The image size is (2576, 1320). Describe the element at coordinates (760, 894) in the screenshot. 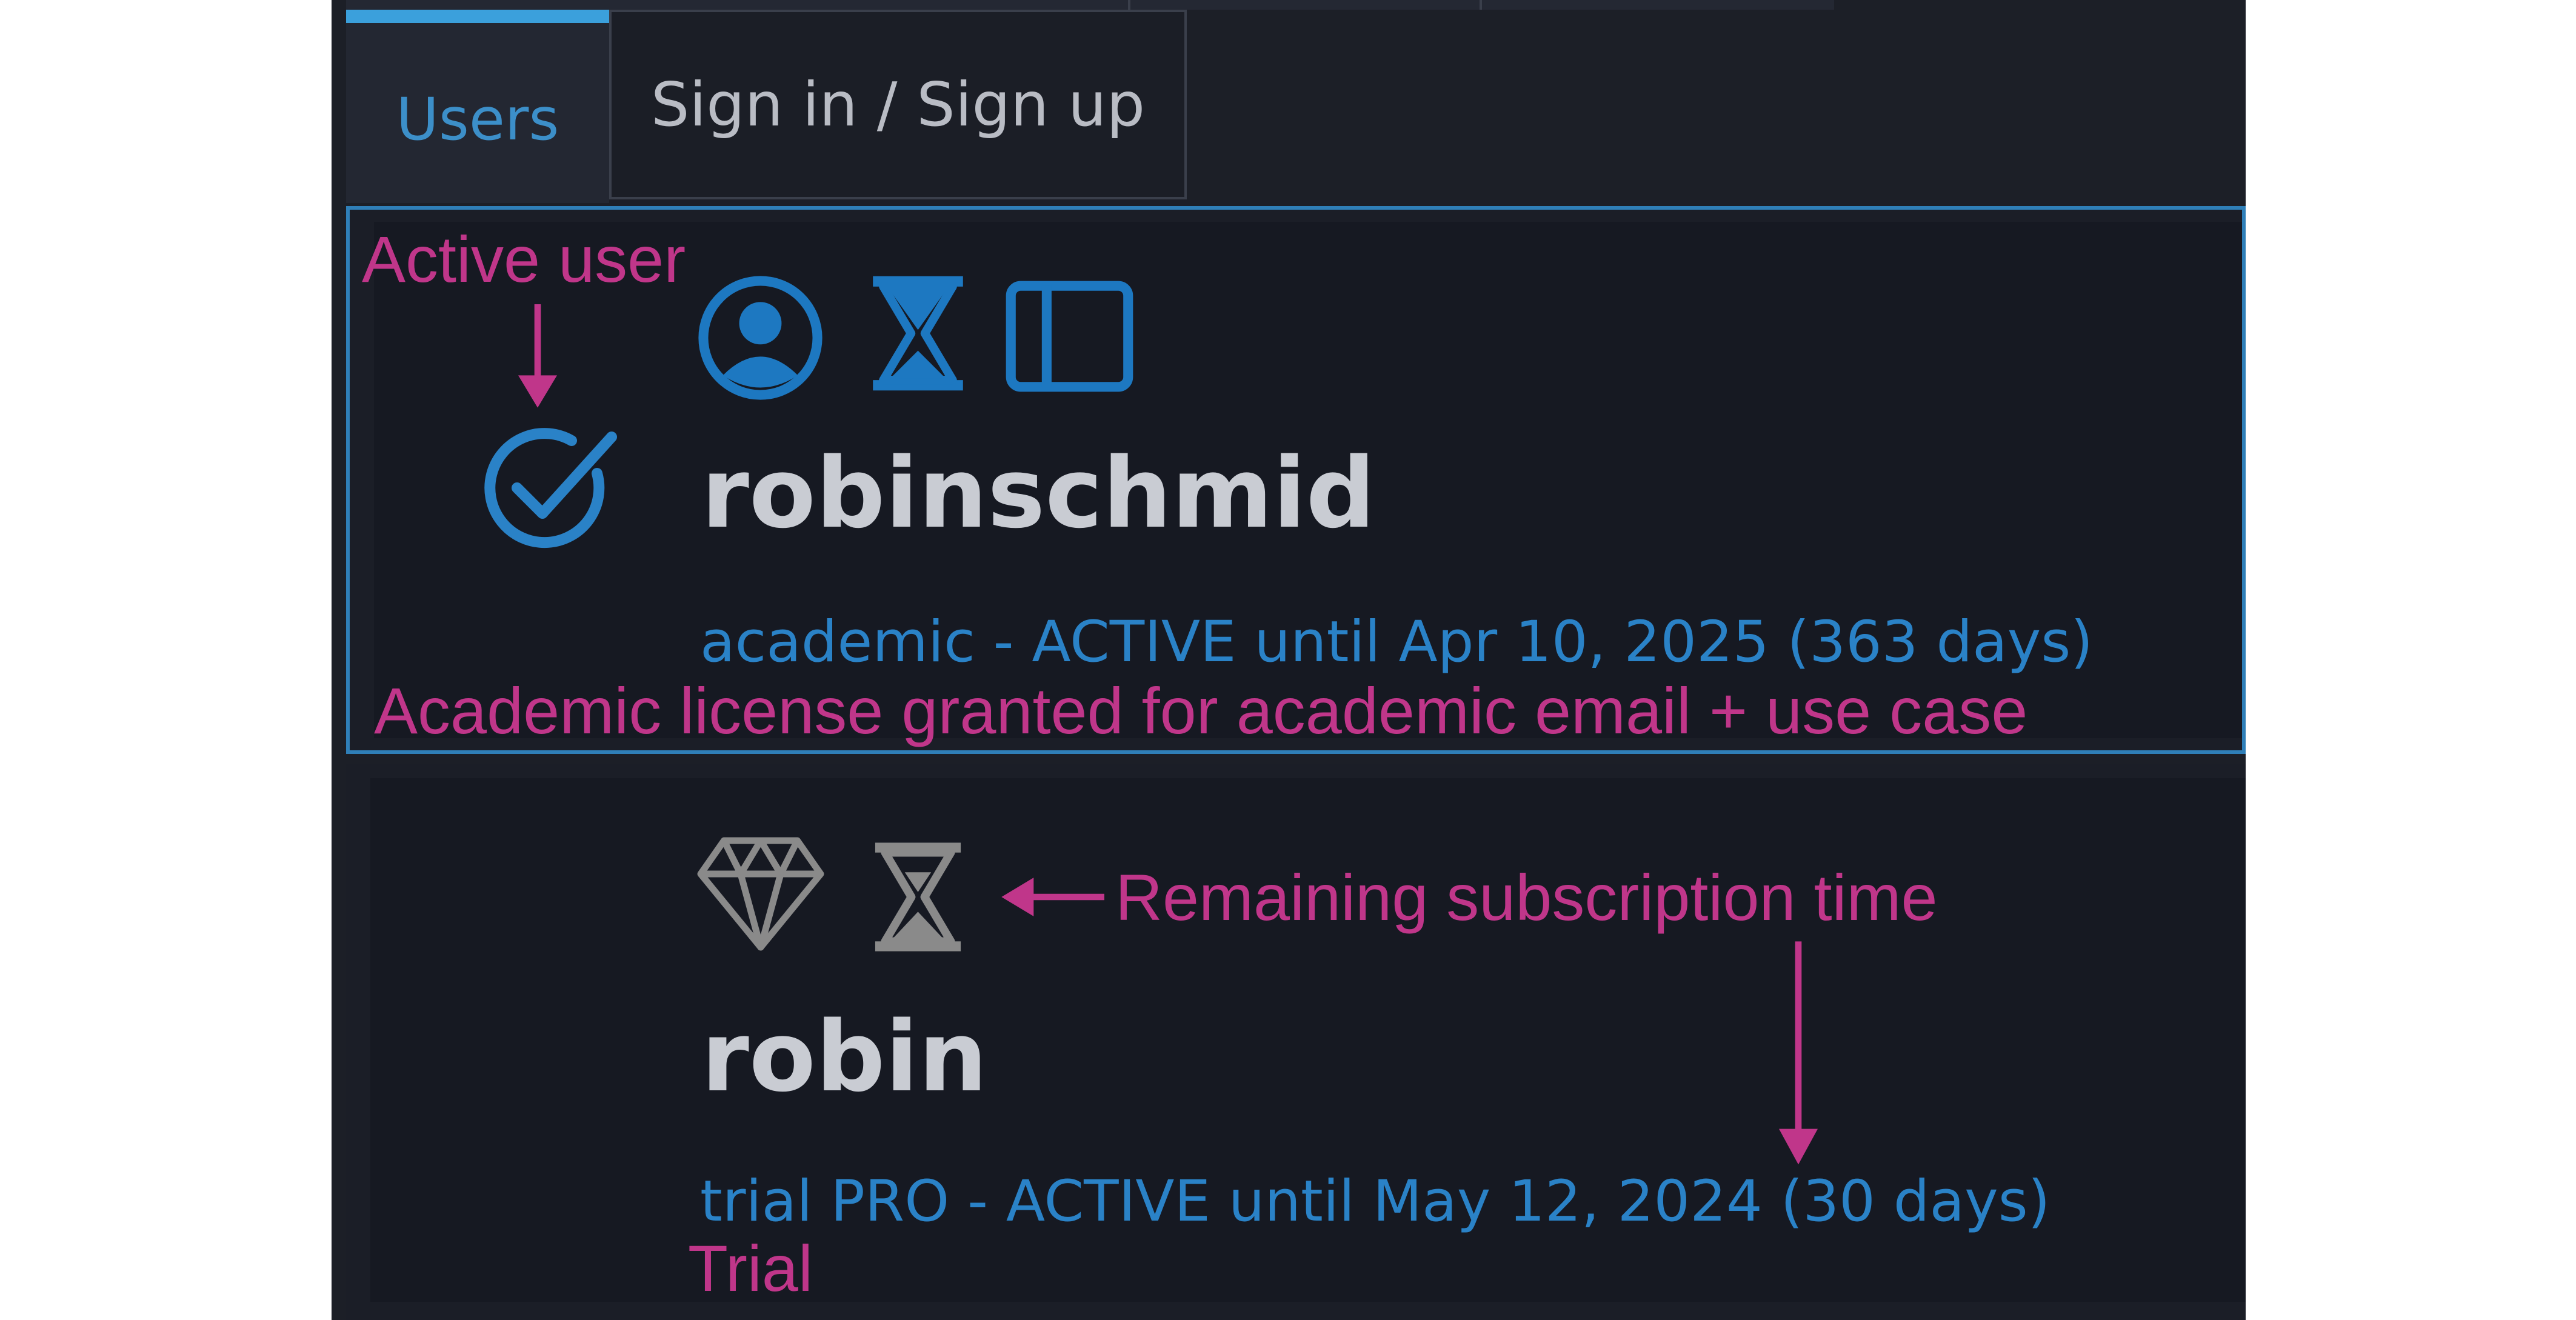

I see `diamond-icon` at that location.